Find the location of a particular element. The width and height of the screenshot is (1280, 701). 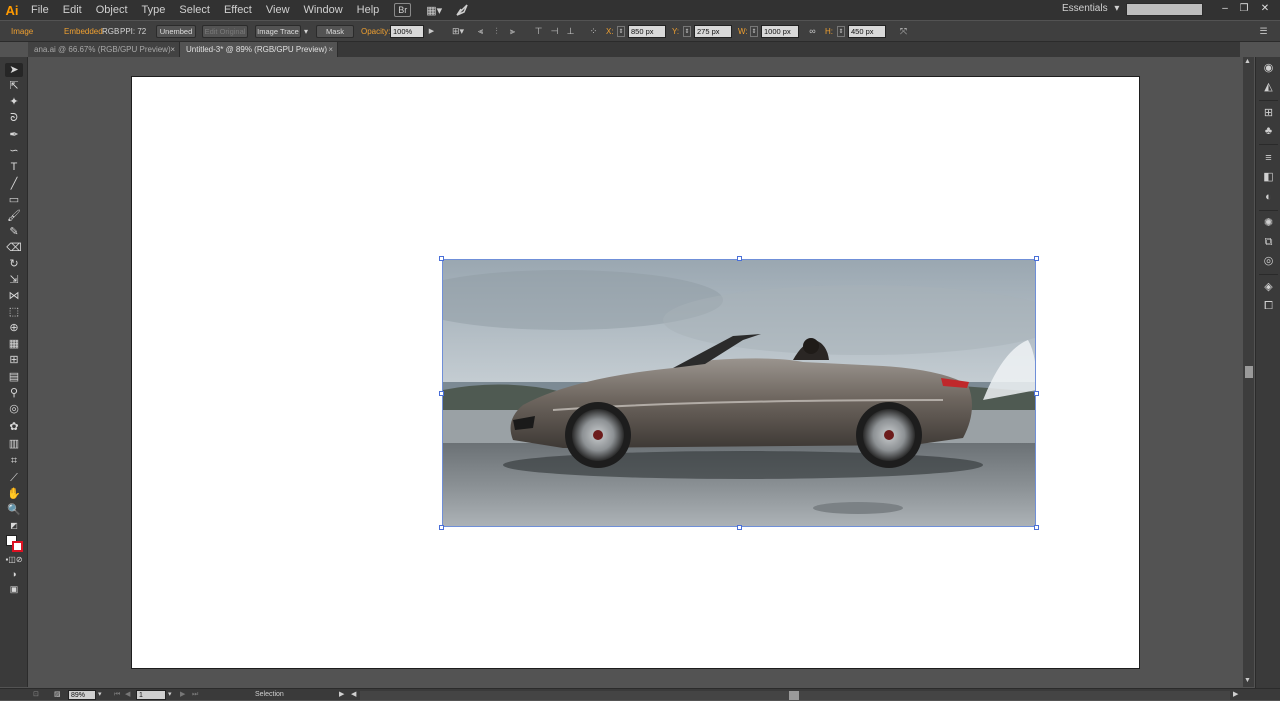

resize-handle-top-right is located at coordinates (1036, 258).